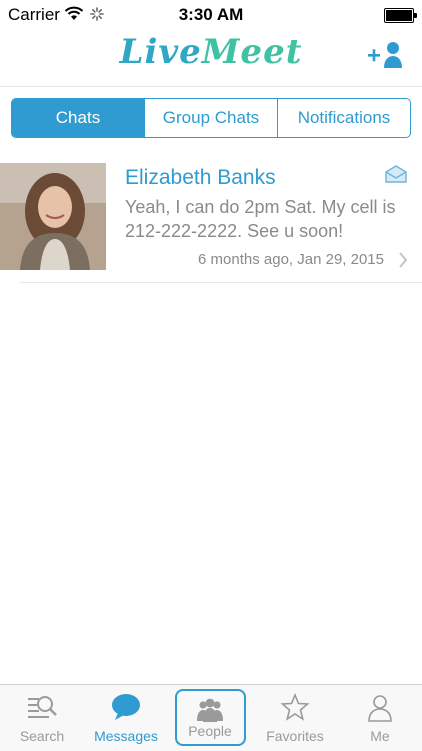  What do you see at coordinates (295, 707) in the screenshot?
I see `star-icon` at bounding box center [295, 707].